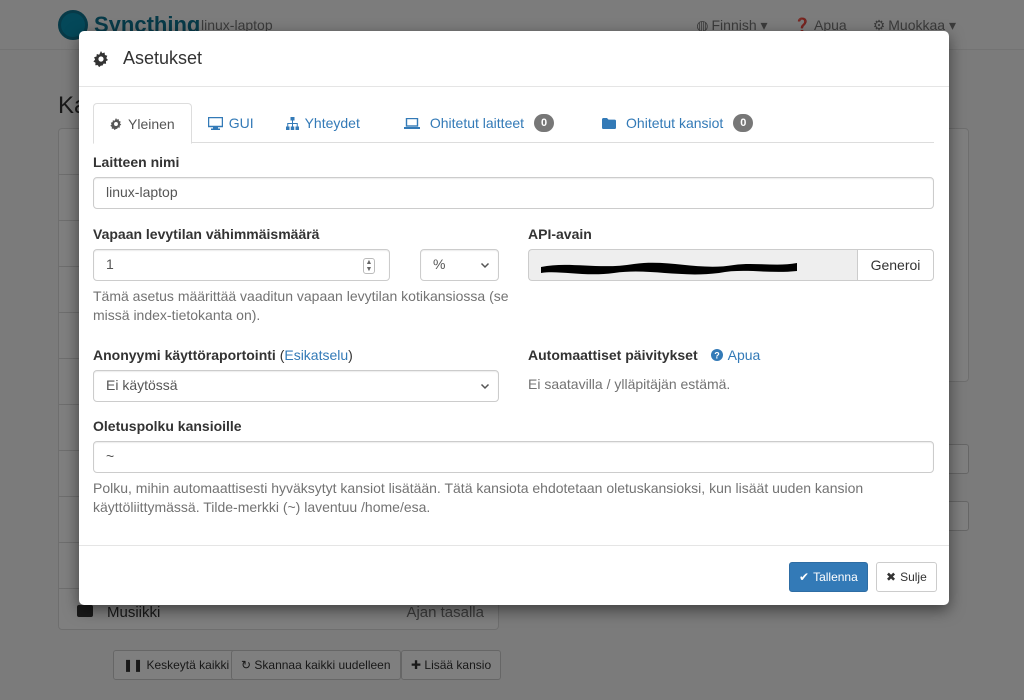  What do you see at coordinates (459, 265) in the screenshot?
I see `min-disk-free-unit-select: %` at bounding box center [459, 265].